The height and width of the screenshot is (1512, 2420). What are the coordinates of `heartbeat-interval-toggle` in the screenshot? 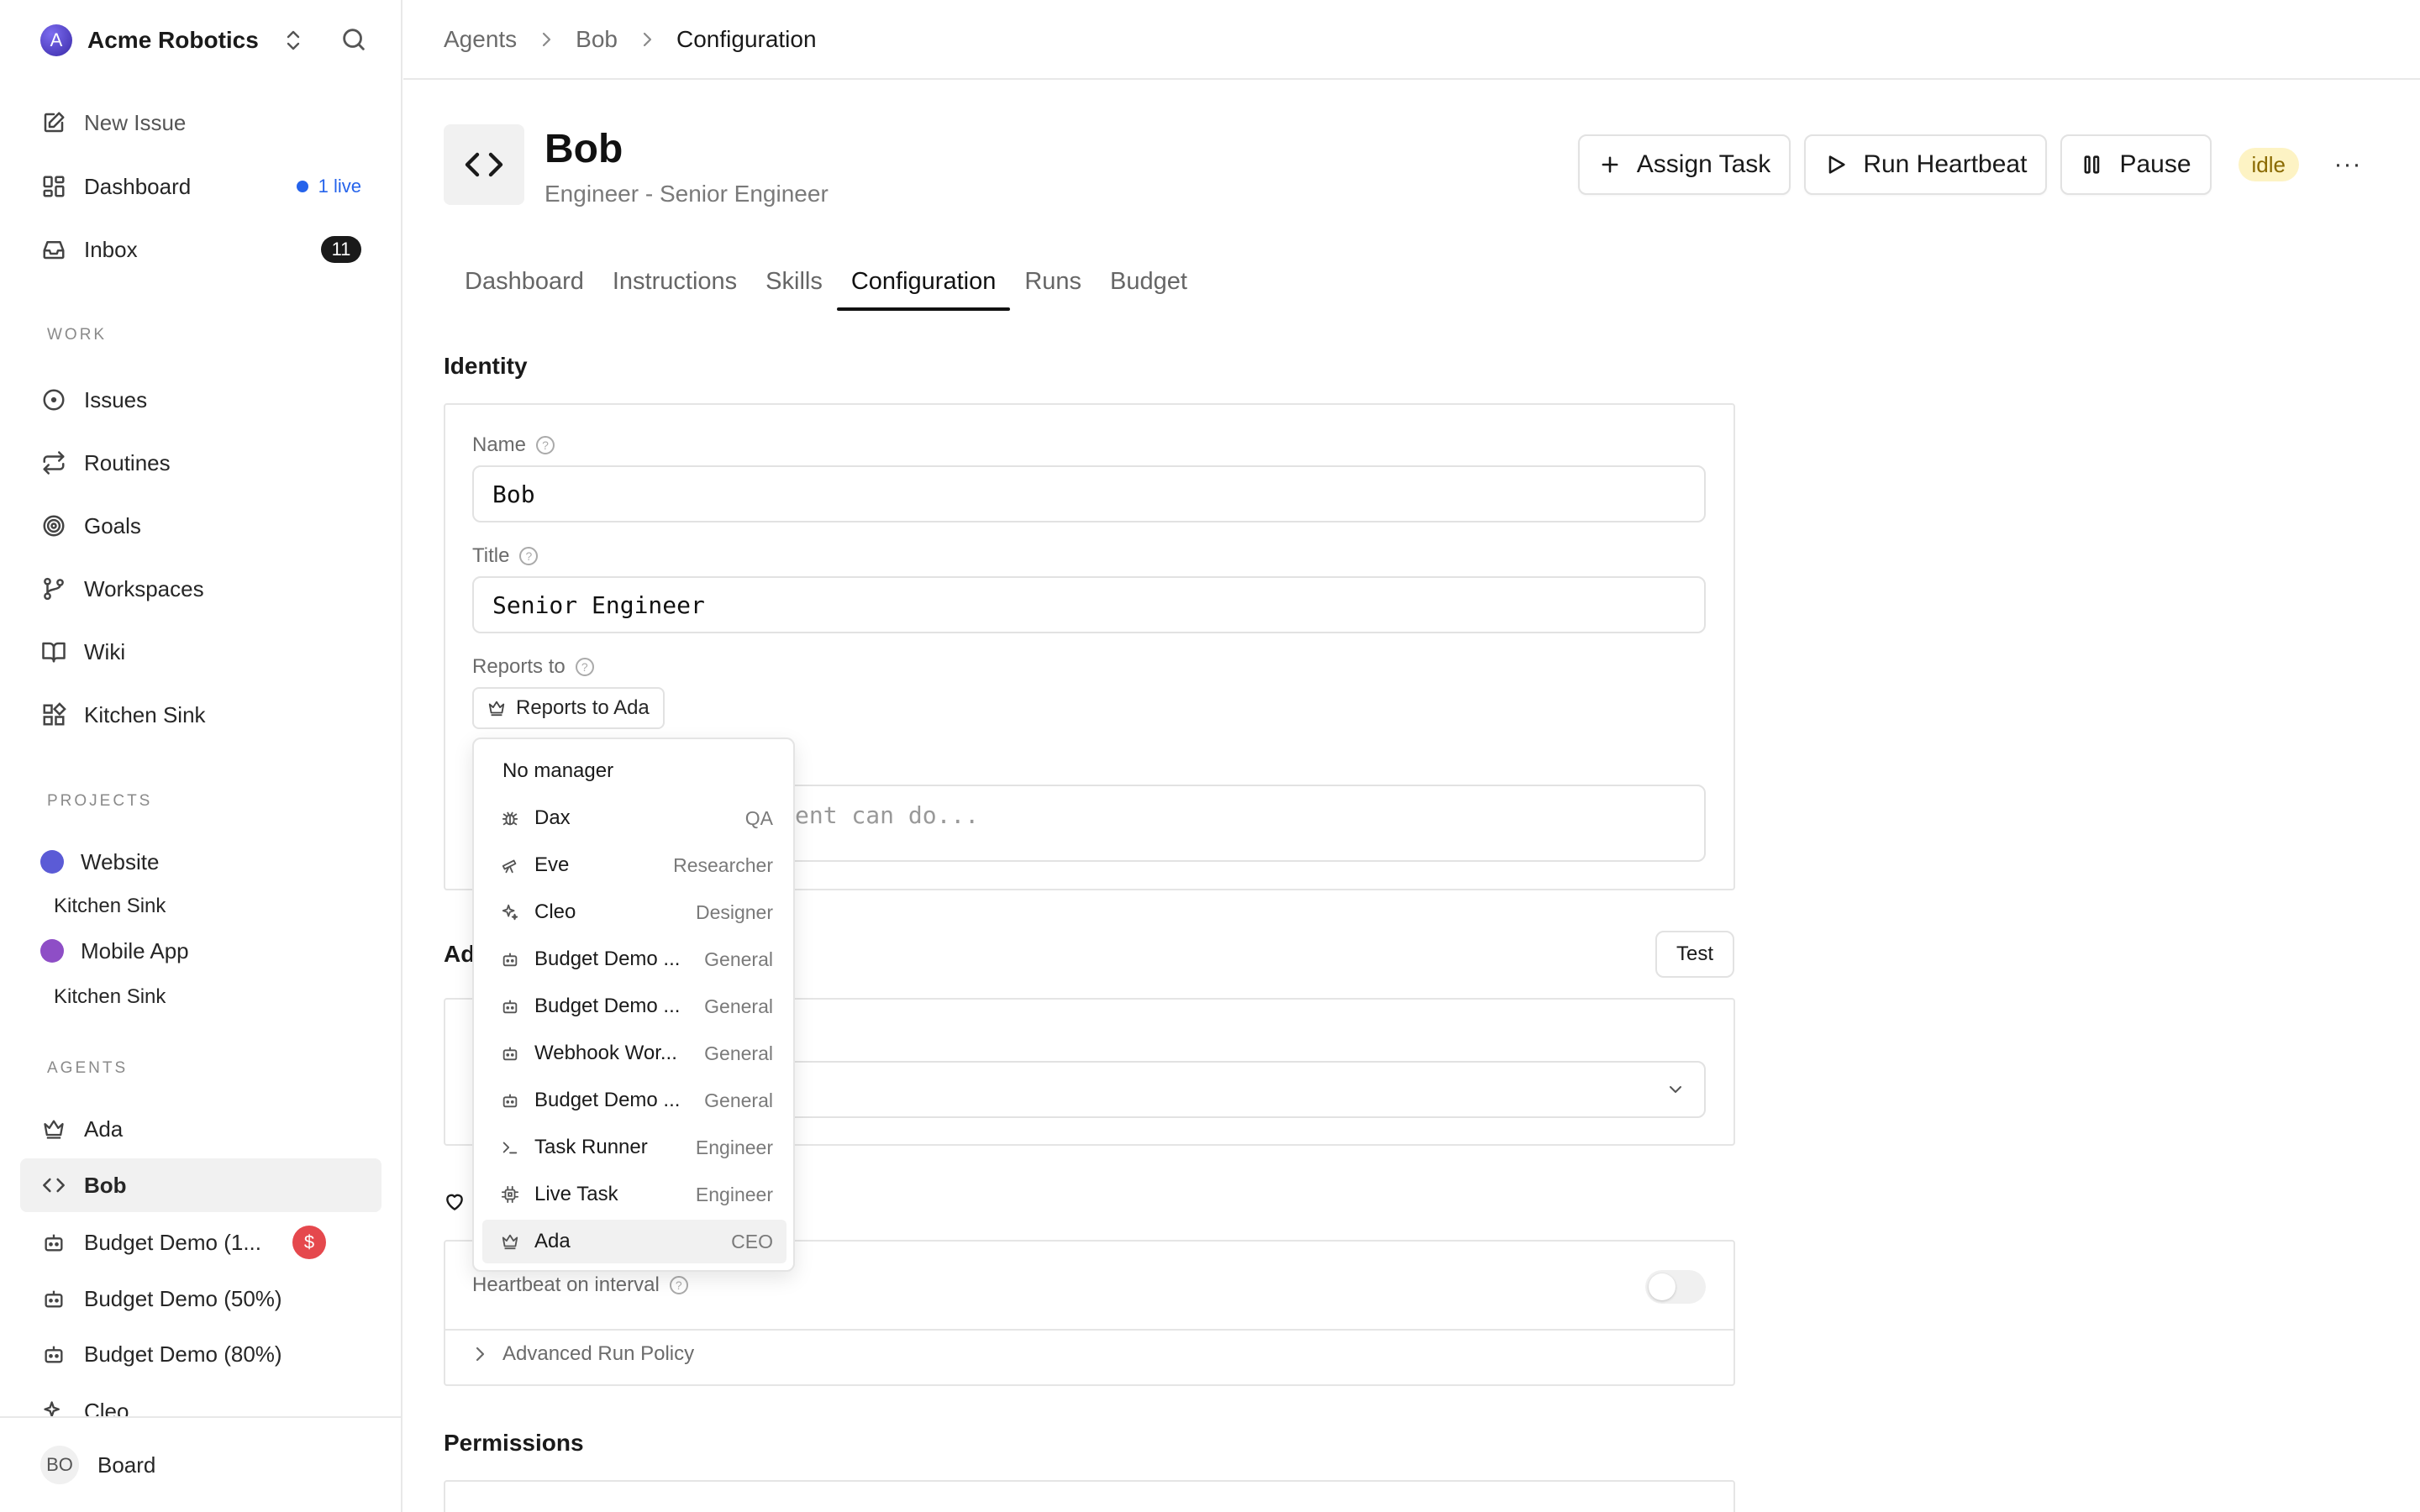 It's located at (1676, 1287).